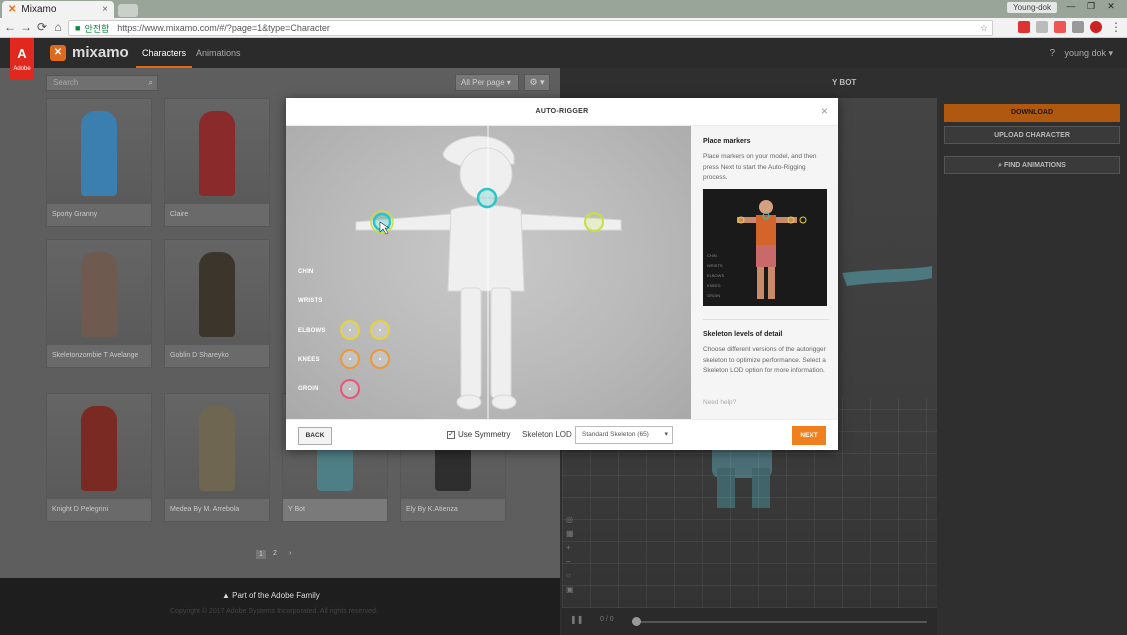 The height and width of the screenshot is (635, 1127). What do you see at coordinates (716, 275) in the screenshot?
I see `preview-legend: CHIN WRISTS ELBOWS KNEES GROIN` at bounding box center [716, 275].